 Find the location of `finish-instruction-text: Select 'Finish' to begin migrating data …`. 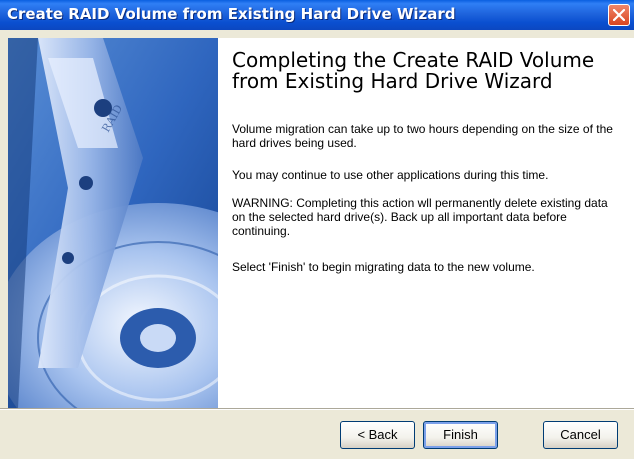

finish-instruction-text: Select 'Finish' to begin migrating data … is located at coordinates (383, 267).